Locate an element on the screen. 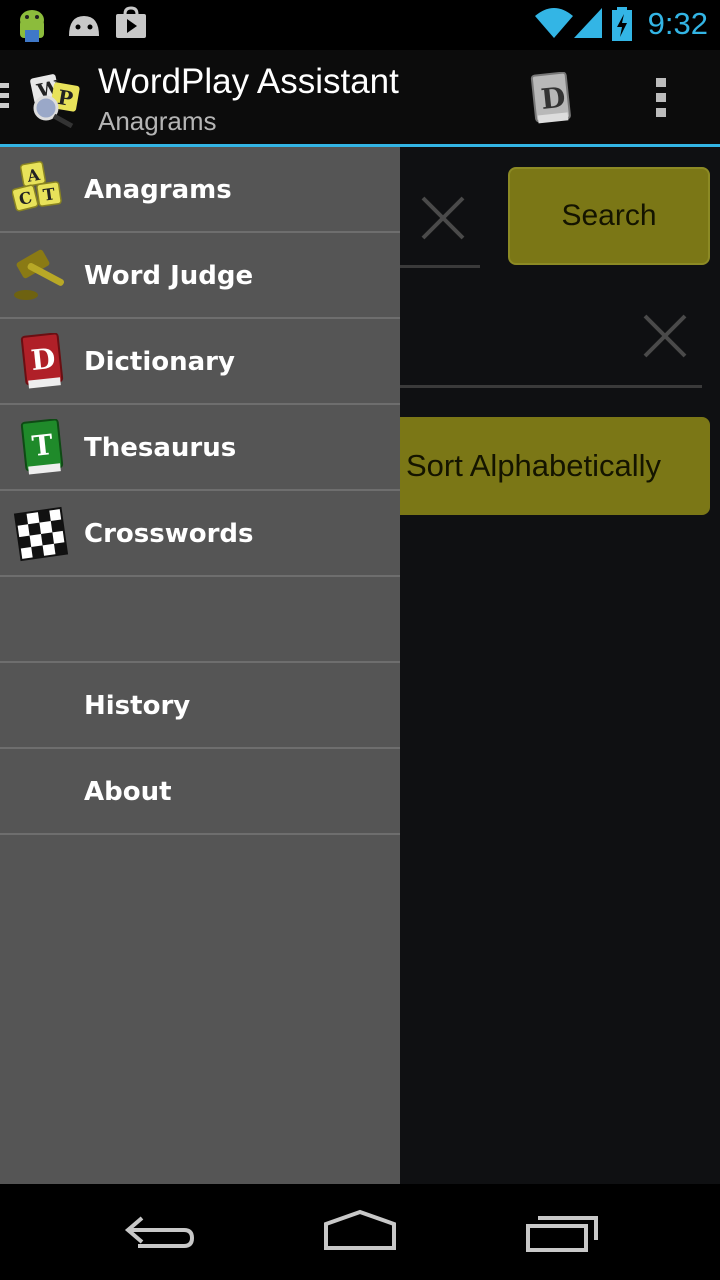  play-store-icon is located at coordinates (131, 22).